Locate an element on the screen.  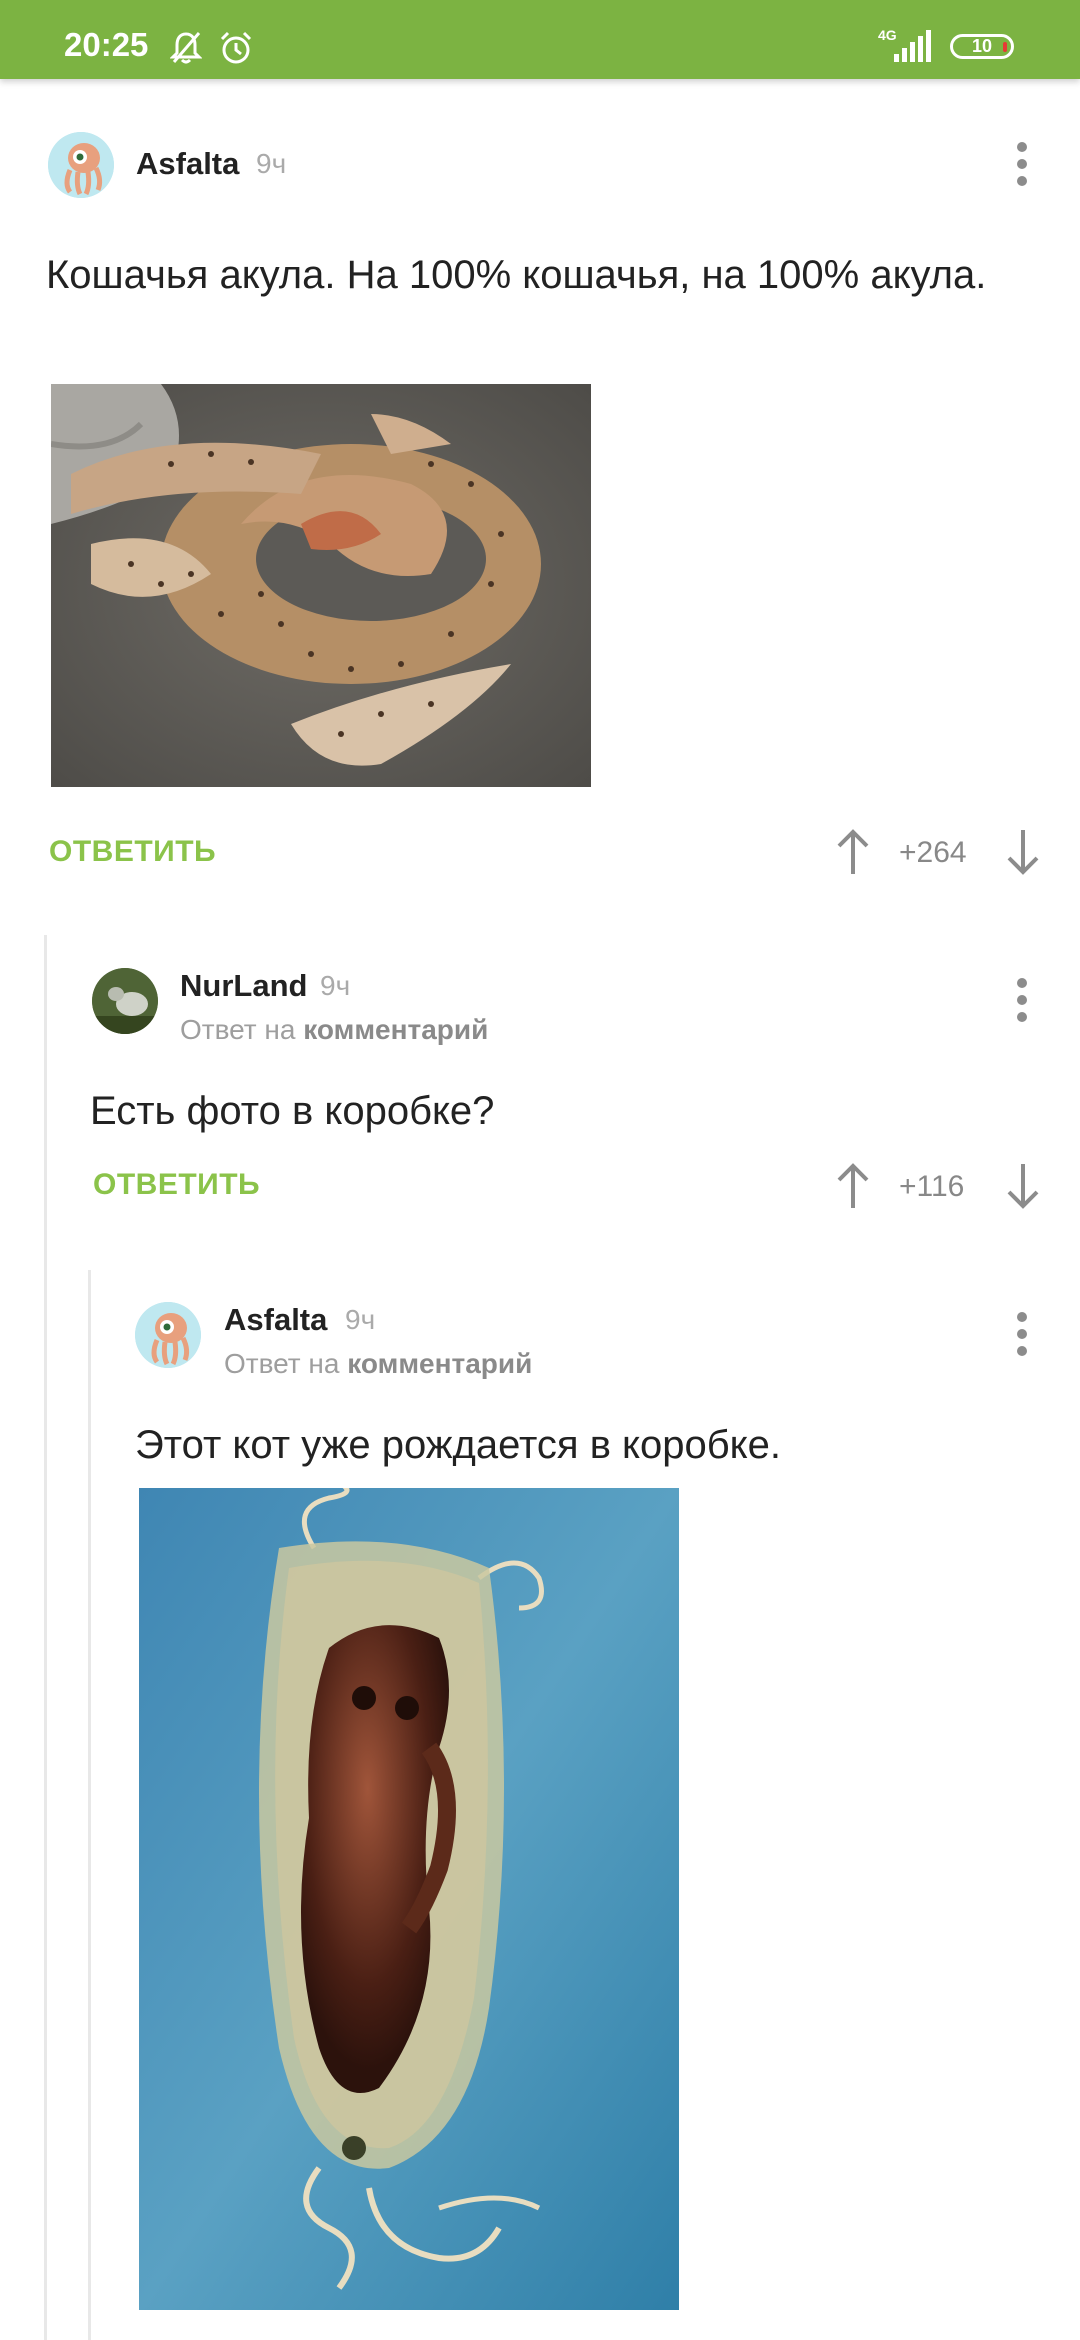
octopus-avatar-icon is located at coordinates (168, 1335).